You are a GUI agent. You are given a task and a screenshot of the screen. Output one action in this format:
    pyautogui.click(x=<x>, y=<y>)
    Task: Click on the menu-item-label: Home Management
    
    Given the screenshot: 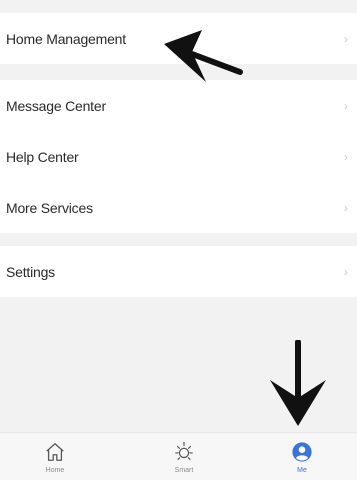 What is the action you would take?
    pyautogui.click(x=66, y=38)
    